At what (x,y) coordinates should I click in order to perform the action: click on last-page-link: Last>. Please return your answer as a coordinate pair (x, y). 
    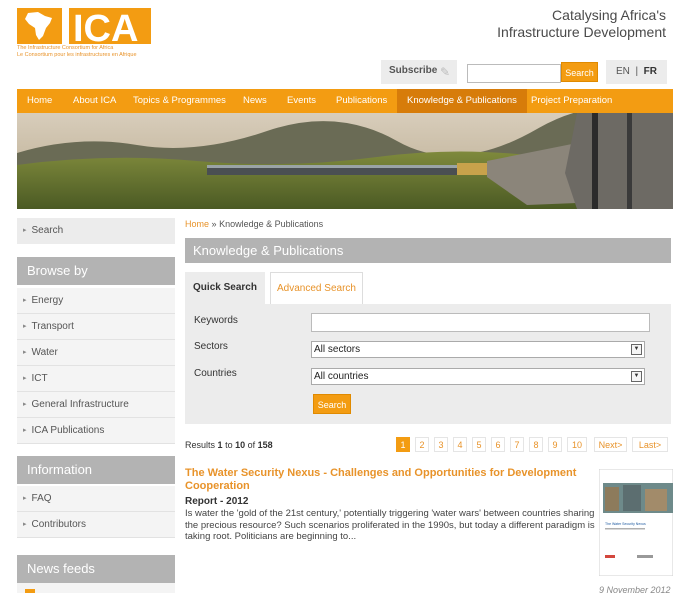
    Looking at the image, I should click on (650, 444).